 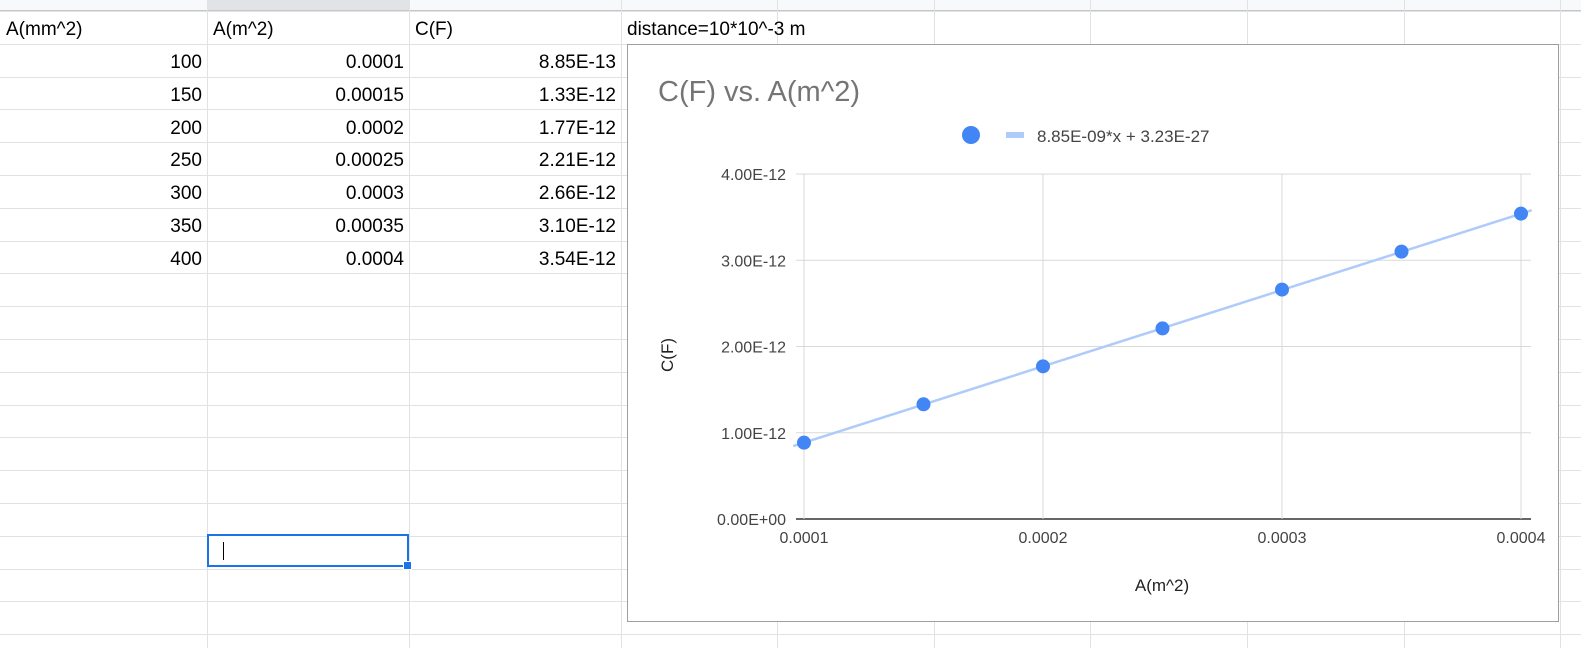 I want to click on y-tick-label: 2.00E-12, so click(x=753, y=348).